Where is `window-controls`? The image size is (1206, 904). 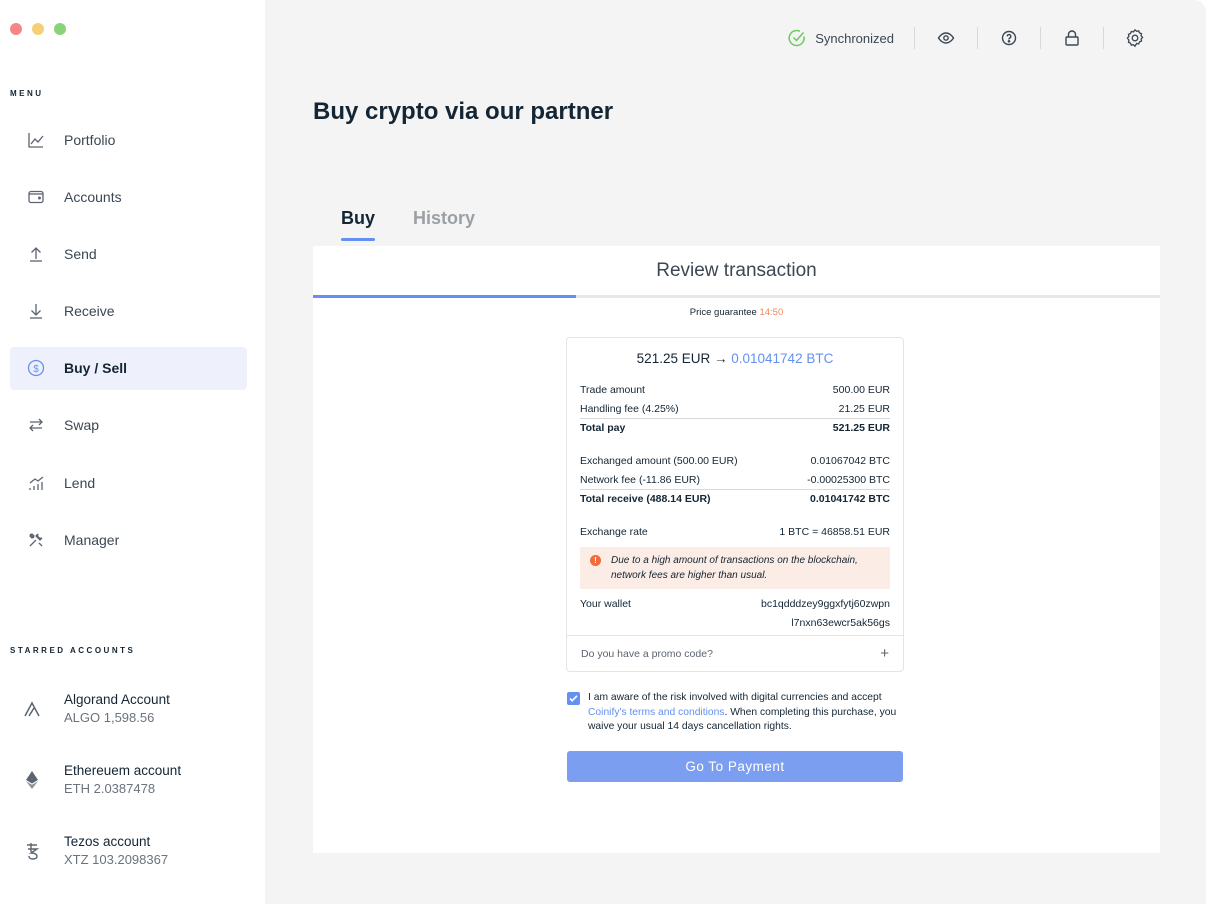 window-controls is located at coordinates (38, 29).